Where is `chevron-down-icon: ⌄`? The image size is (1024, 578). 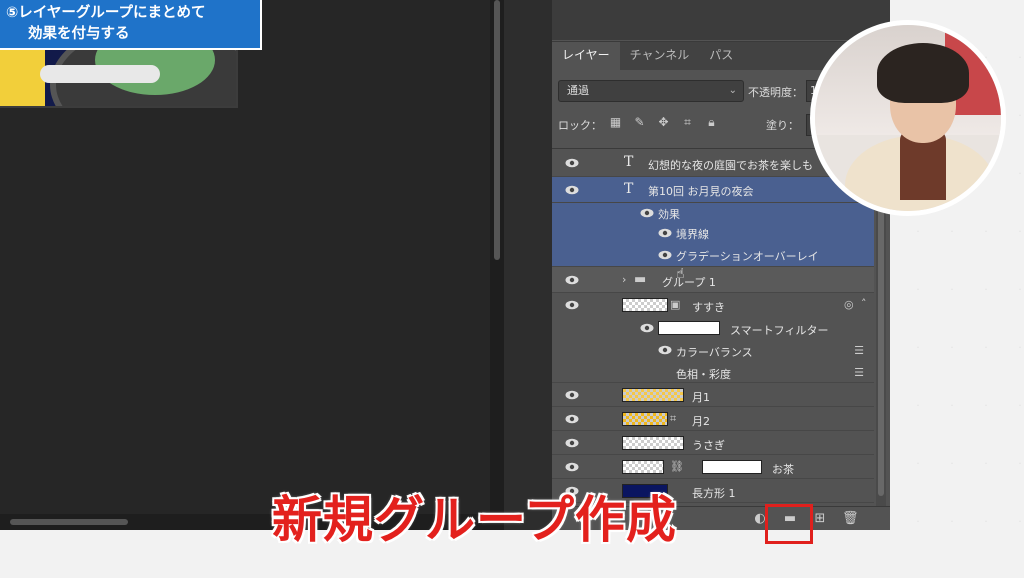
chevron-down-icon: ⌄ is located at coordinates (732, 90).